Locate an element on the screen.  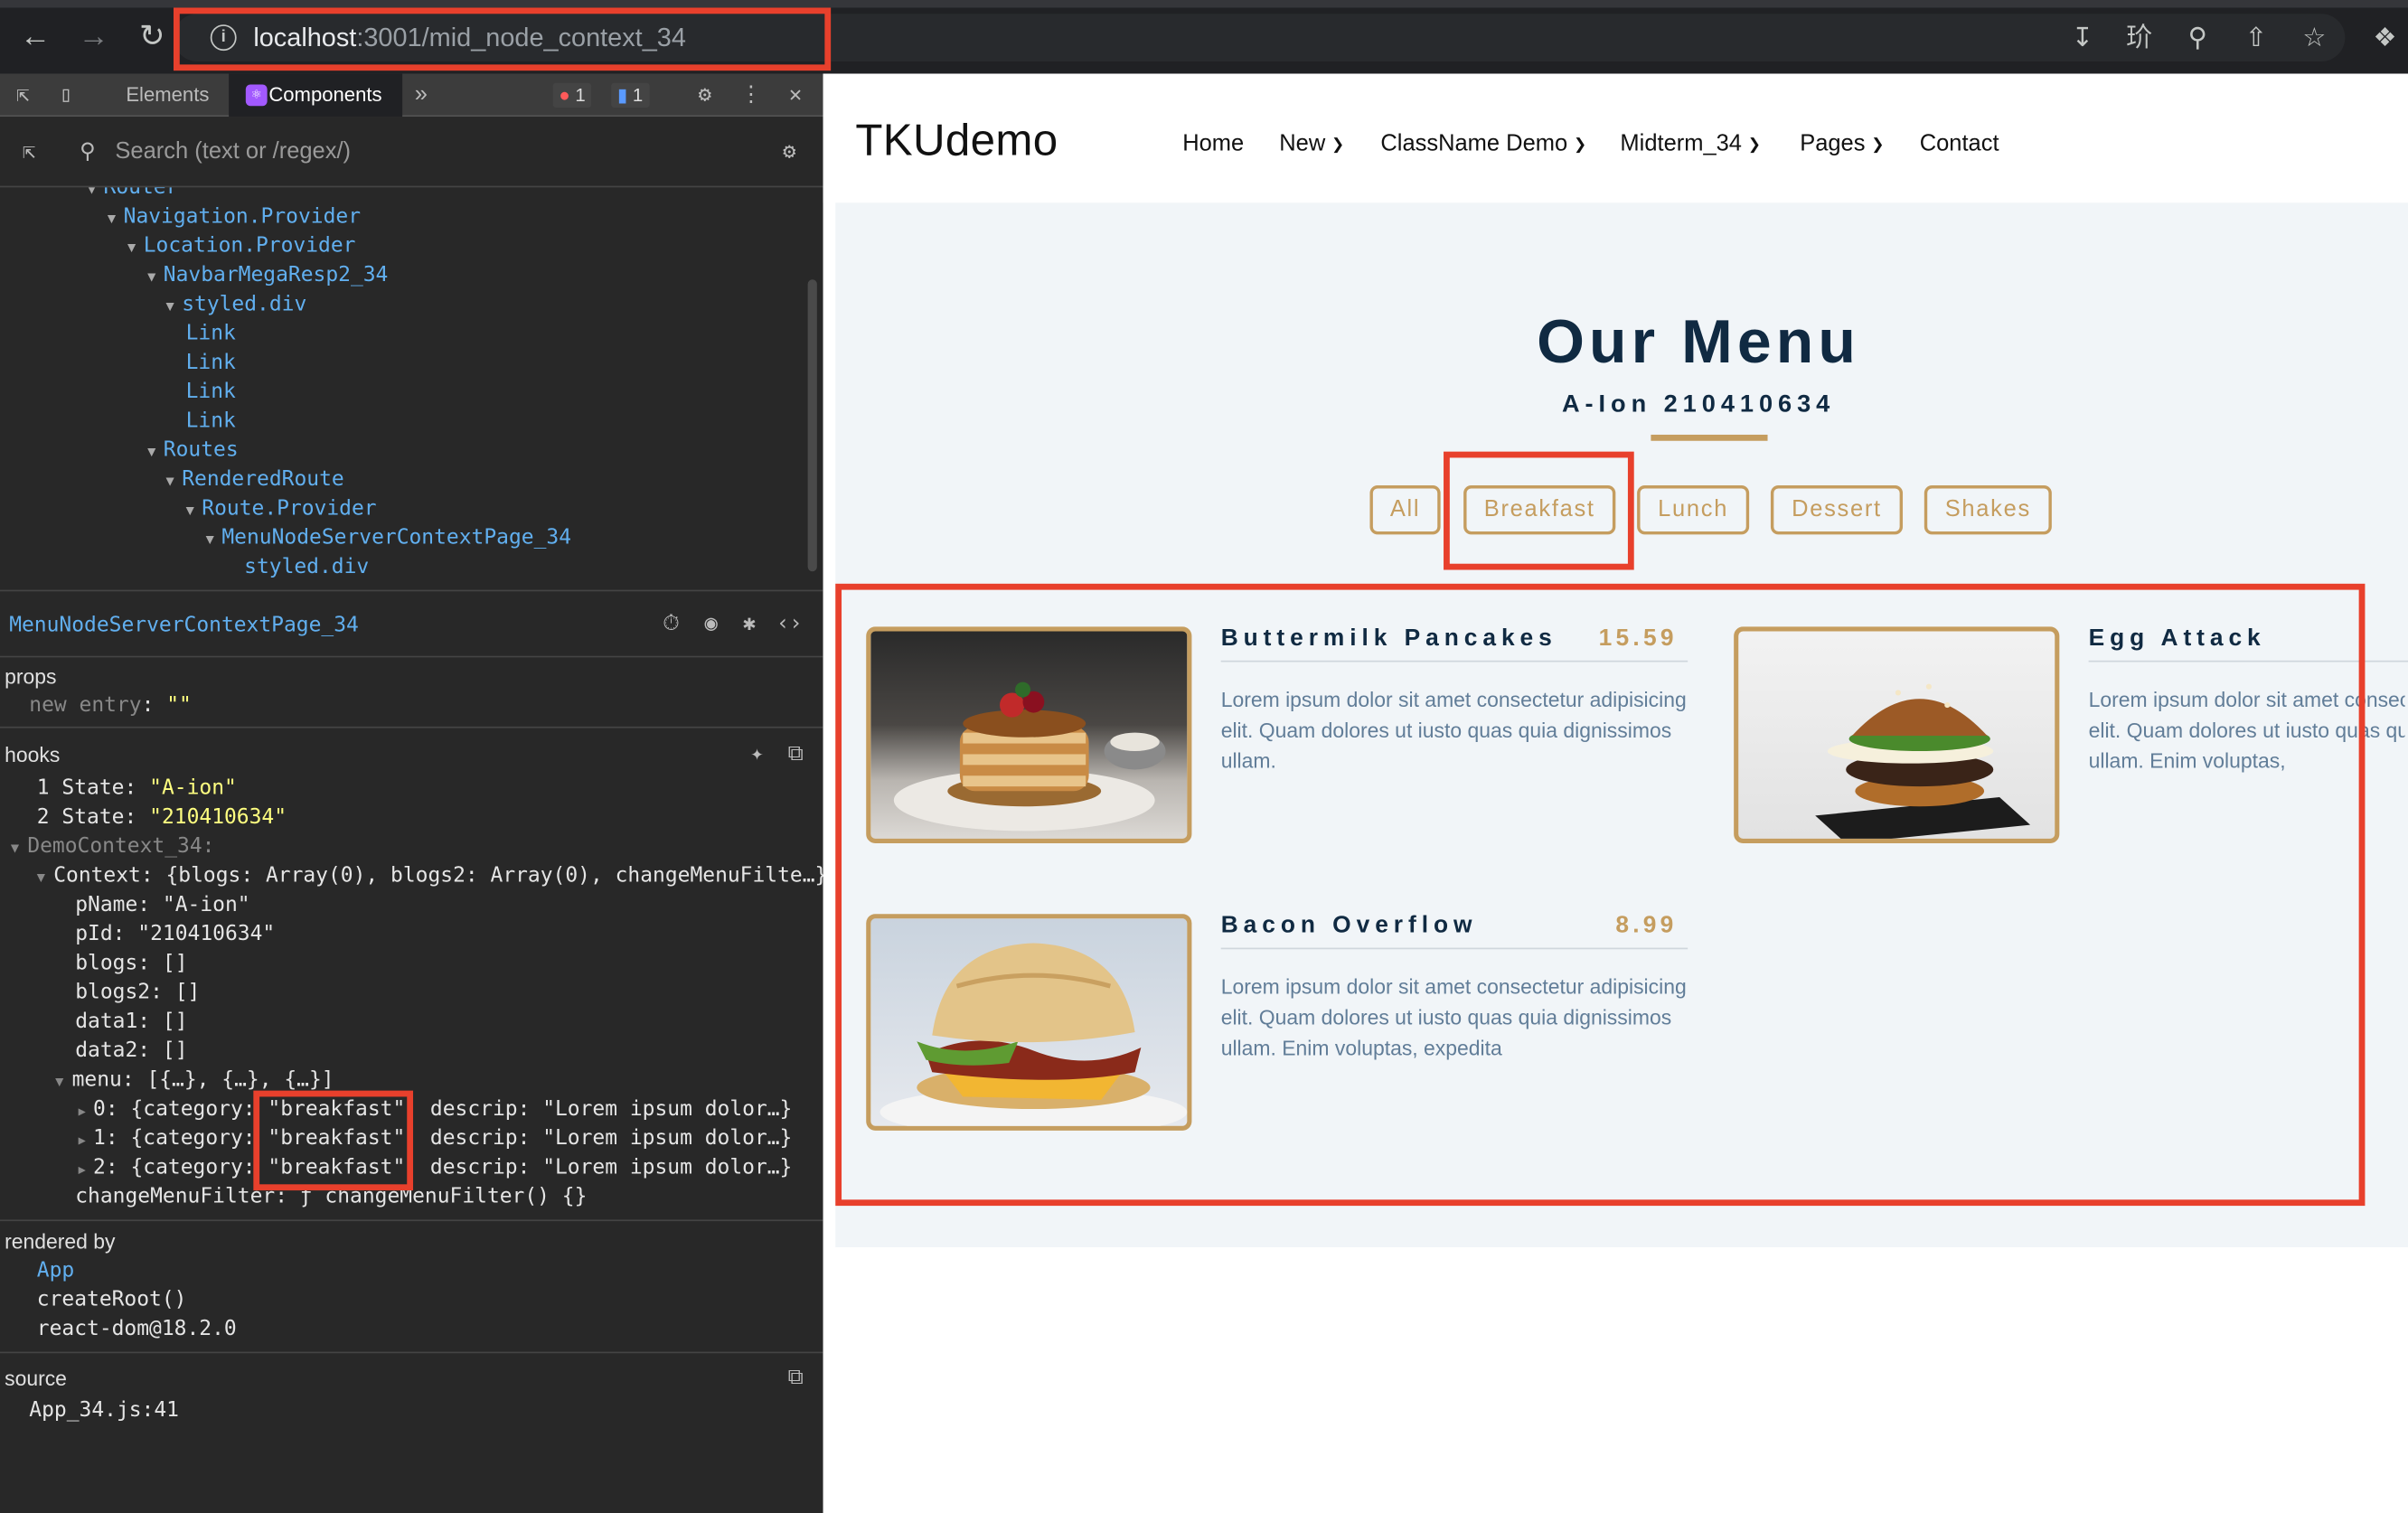
source-file: App_34.js:41 is located at coordinates (104, 1410).